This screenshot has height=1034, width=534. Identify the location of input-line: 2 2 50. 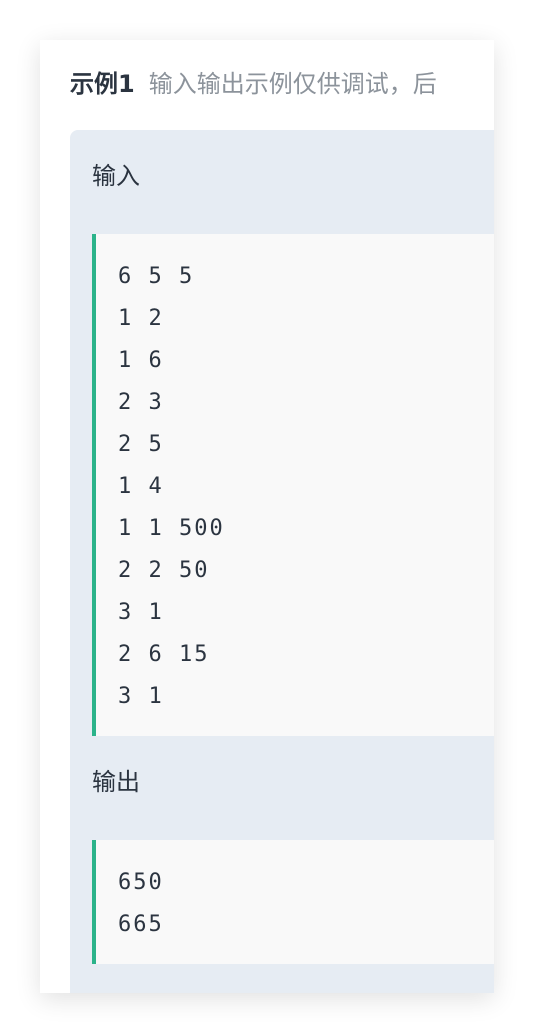
(164, 570).